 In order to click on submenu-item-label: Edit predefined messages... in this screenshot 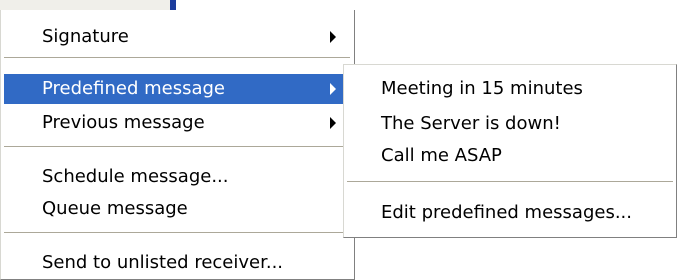, I will do `click(506, 212)`.